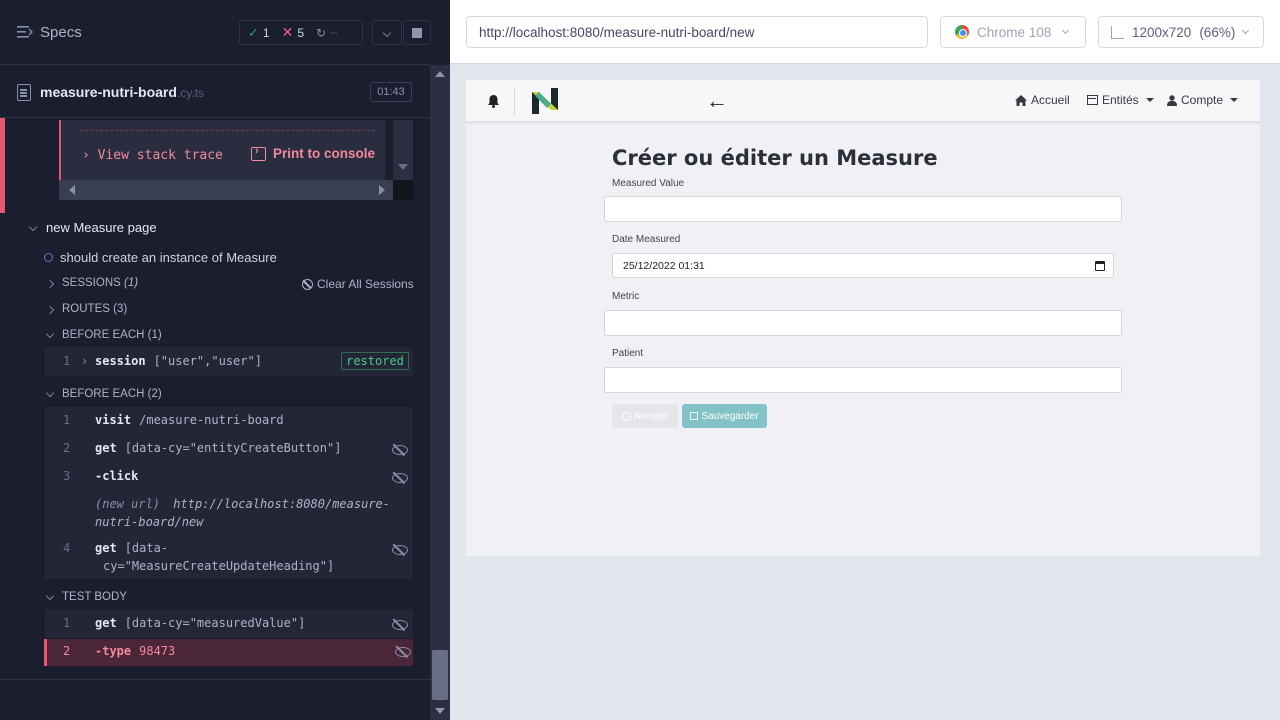  What do you see at coordinates (2, 165) in the screenshot?
I see `error-indicator` at bounding box center [2, 165].